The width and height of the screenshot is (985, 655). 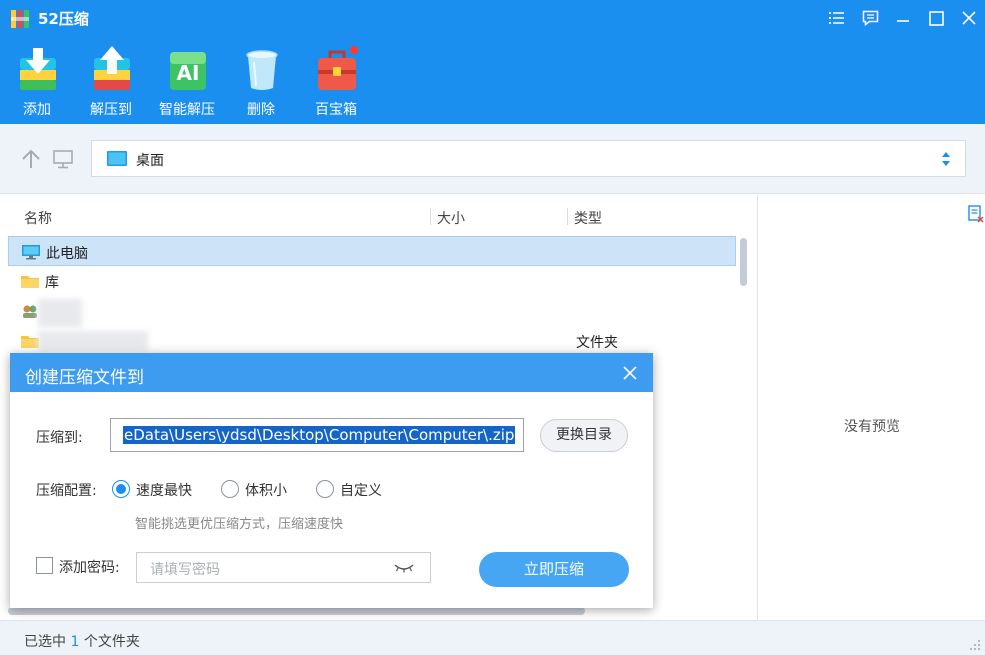 What do you see at coordinates (37, 109) in the screenshot?
I see `add-label: 添加` at bounding box center [37, 109].